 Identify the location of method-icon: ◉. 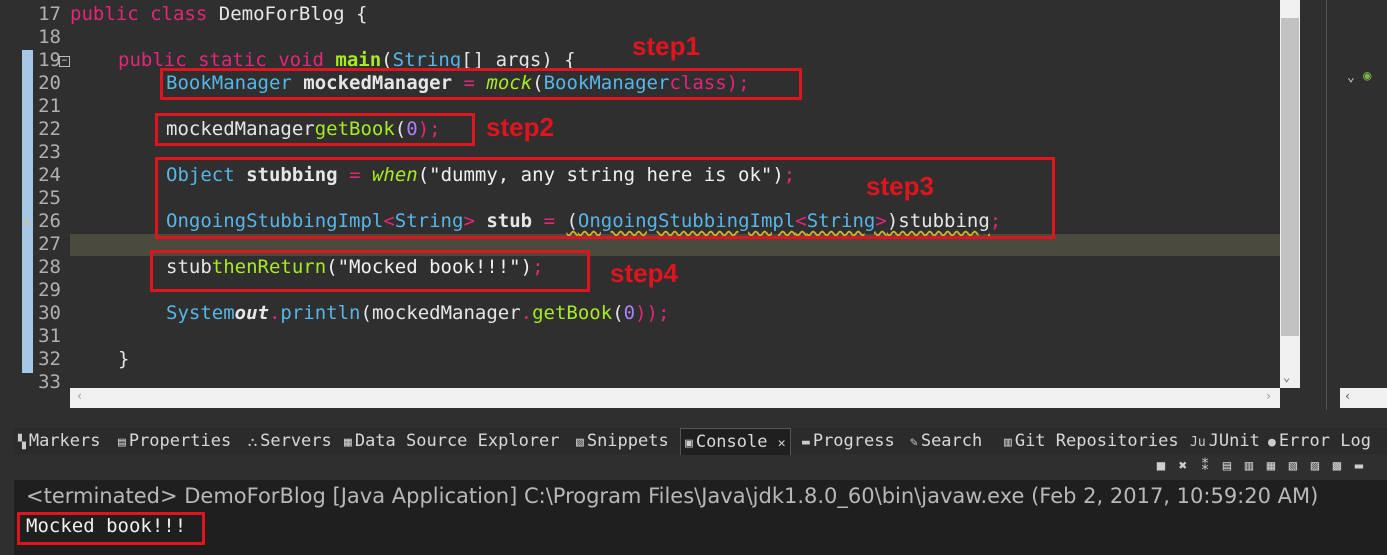
(1367, 76).